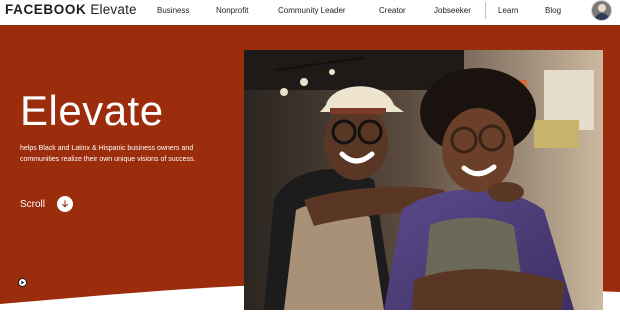  What do you see at coordinates (33, 204) in the screenshot?
I see `scroll-label: Scroll` at bounding box center [33, 204].